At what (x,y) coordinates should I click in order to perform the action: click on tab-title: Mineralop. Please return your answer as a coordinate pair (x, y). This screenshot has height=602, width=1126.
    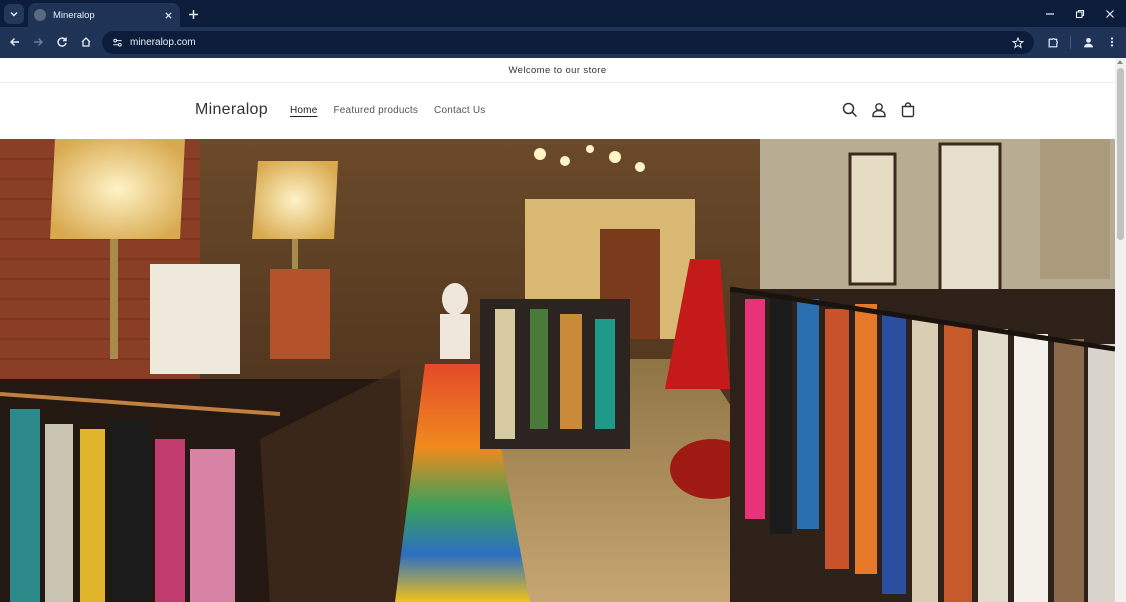
    Looking at the image, I should click on (74, 15).